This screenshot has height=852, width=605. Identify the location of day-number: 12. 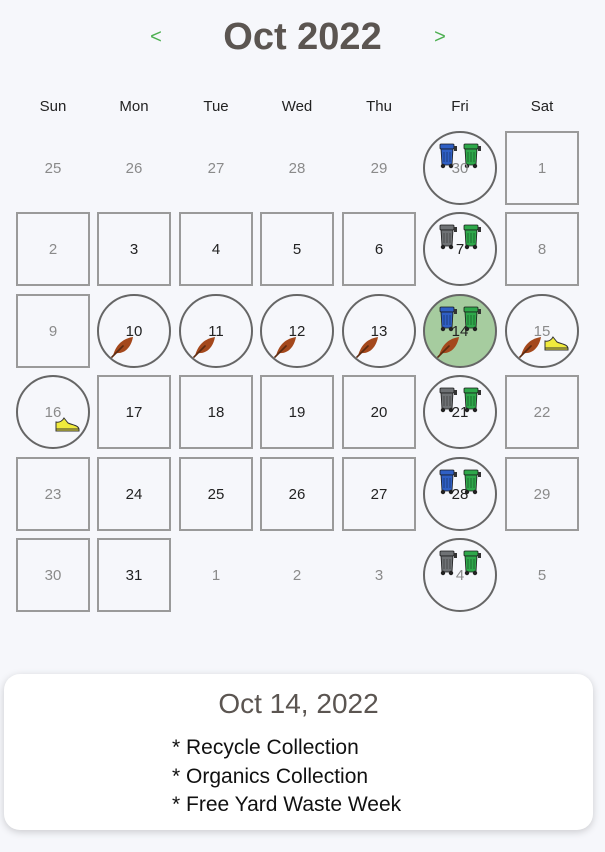
(297, 331).